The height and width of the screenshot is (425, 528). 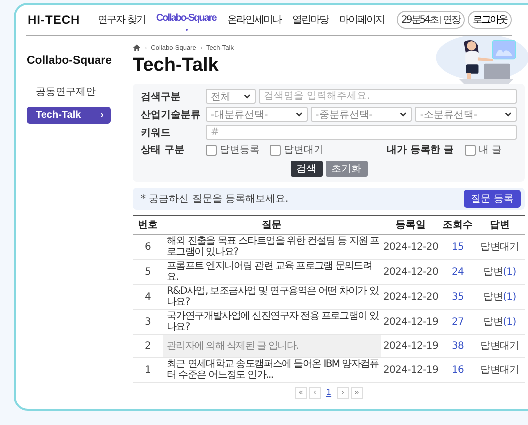 I want to click on sidebar-title: Collabo-Square, so click(x=70, y=61).